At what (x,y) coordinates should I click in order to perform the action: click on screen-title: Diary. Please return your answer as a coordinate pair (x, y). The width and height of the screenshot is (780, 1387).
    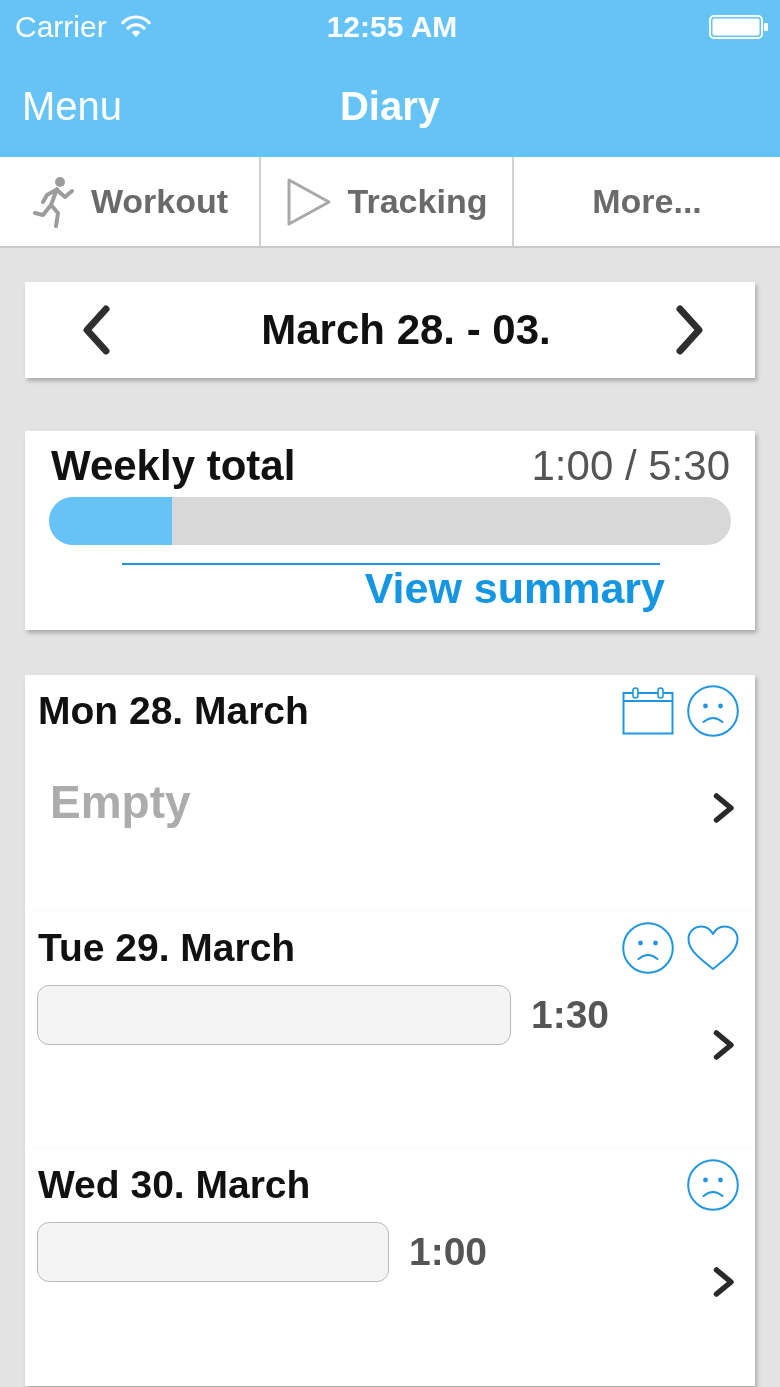
    Looking at the image, I should click on (390, 106).